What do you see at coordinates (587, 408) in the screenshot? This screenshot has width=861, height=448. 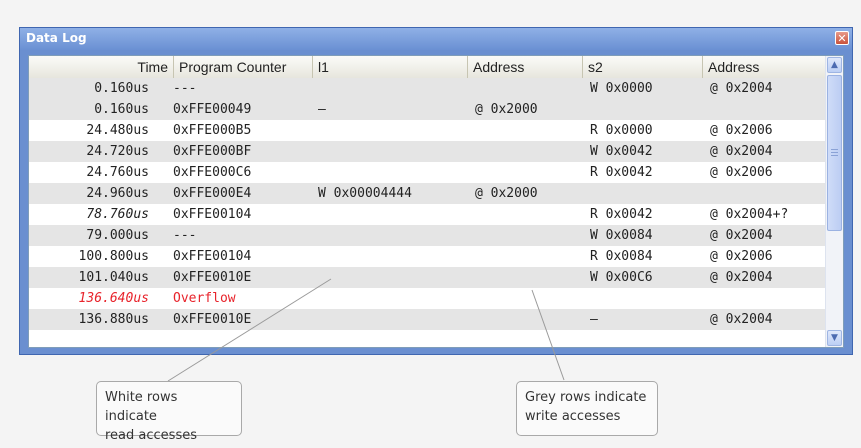 I see `callout-grey-rows: Grey rows indicate write accesses` at bounding box center [587, 408].